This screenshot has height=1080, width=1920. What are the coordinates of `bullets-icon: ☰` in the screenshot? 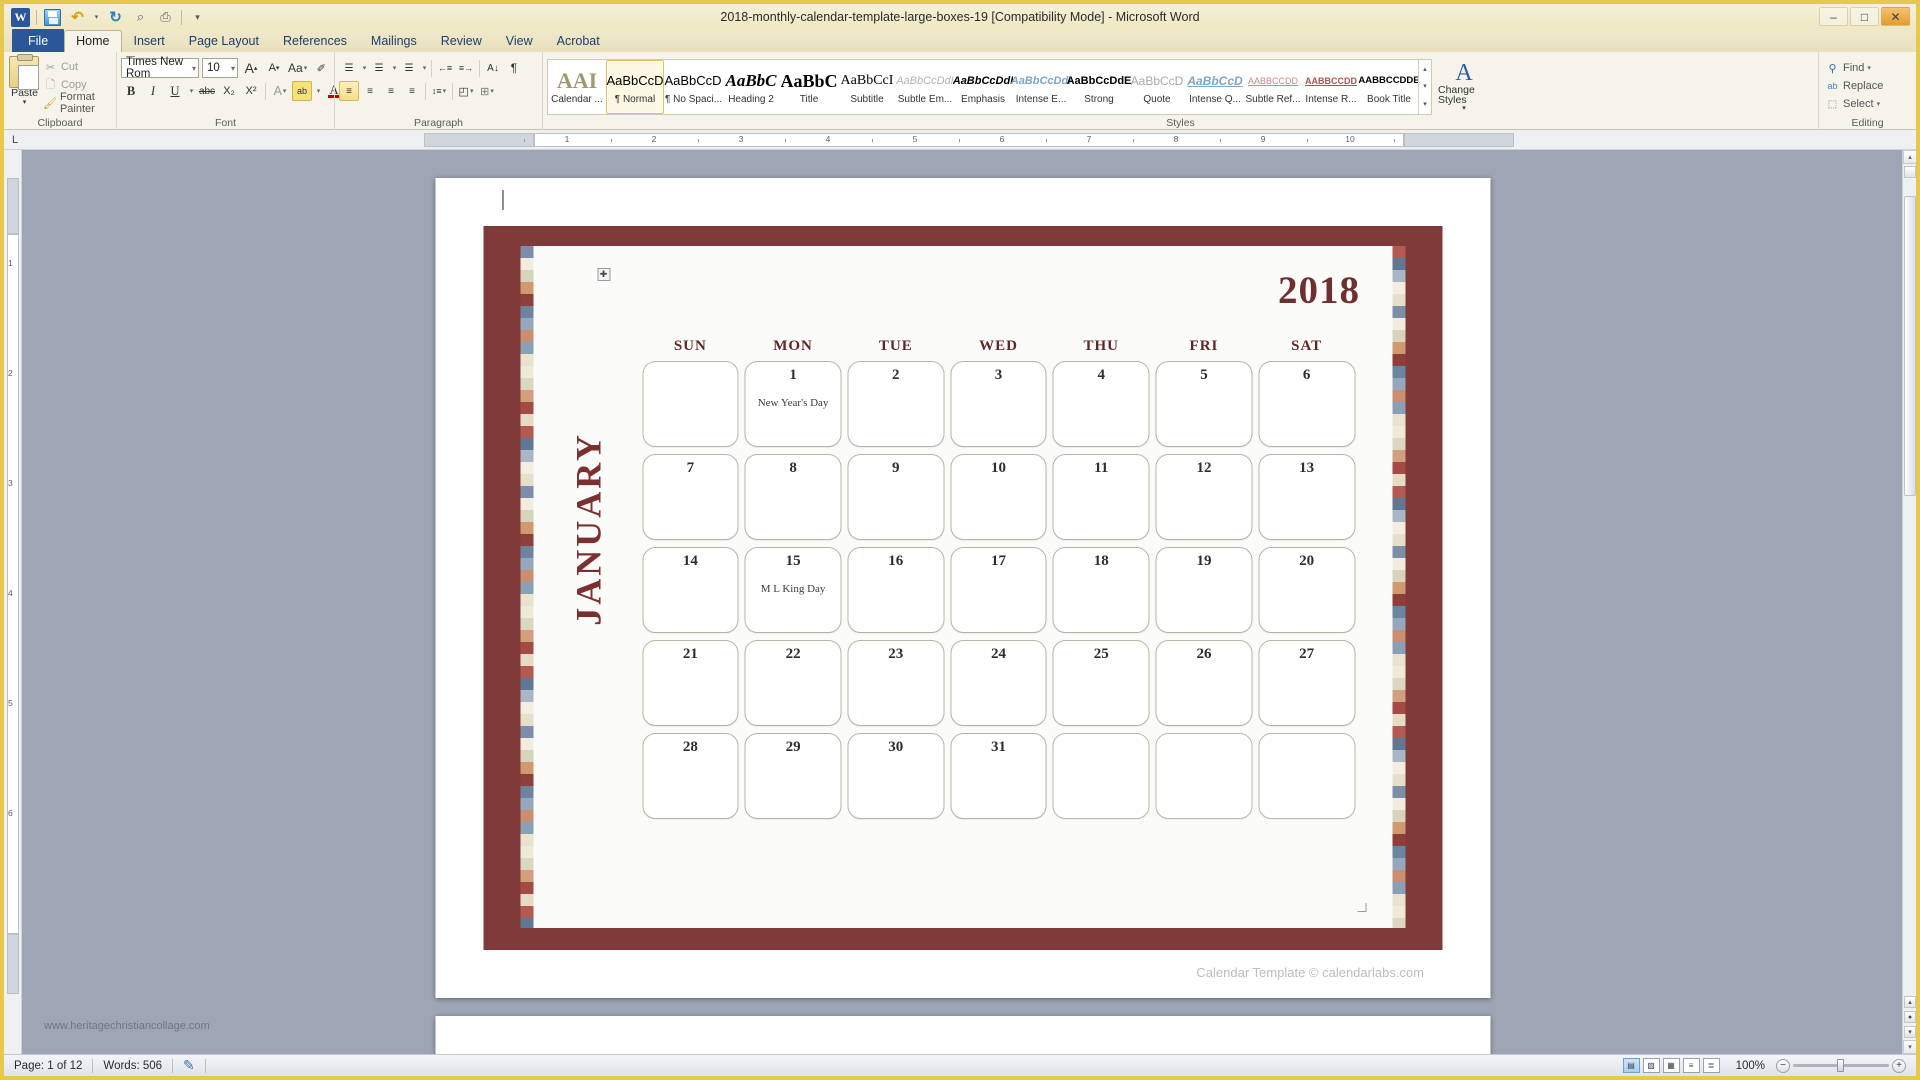 It's located at (349, 68).